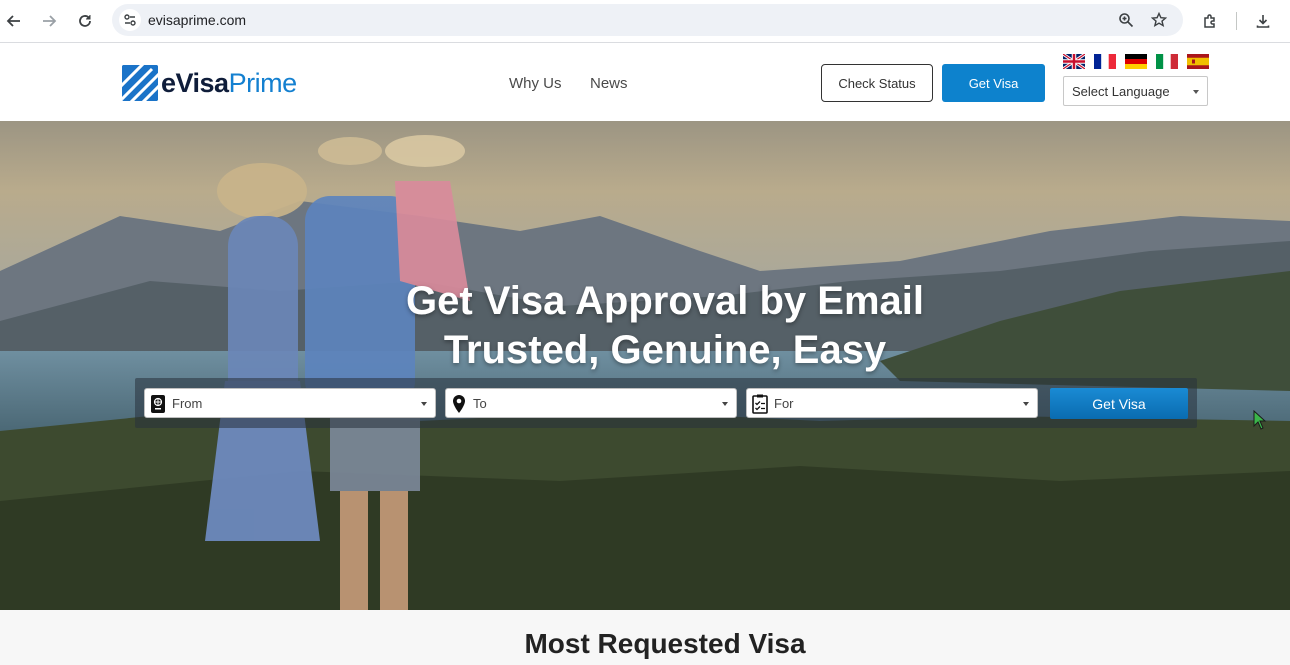 This screenshot has height=665, width=1290. What do you see at coordinates (993, 83) in the screenshot?
I see `header-get-visa-button: Get Visa` at bounding box center [993, 83].